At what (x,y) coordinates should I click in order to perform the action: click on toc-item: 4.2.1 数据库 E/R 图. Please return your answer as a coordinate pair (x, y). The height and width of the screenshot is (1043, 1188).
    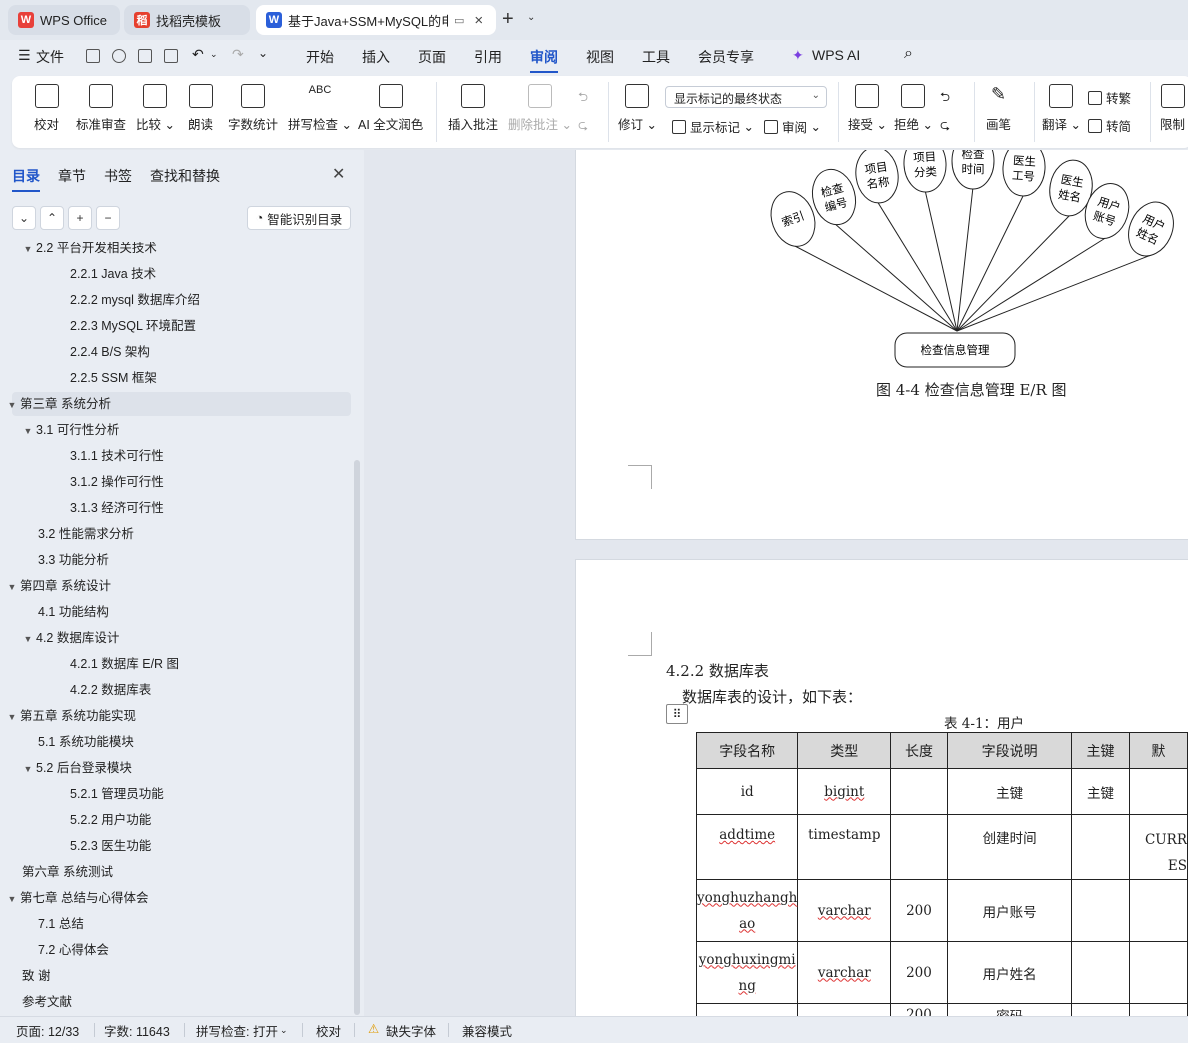
    Looking at the image, I should click on (176, 664).